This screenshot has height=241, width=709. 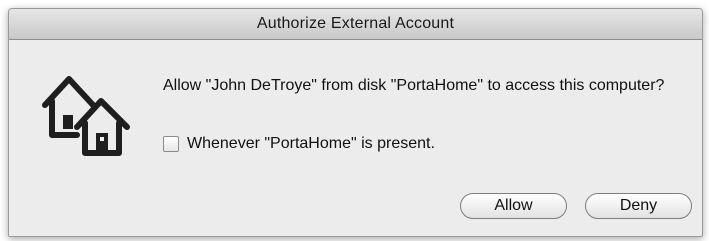 I want to click on deny-button: Deny, so click(x=638, y=206).